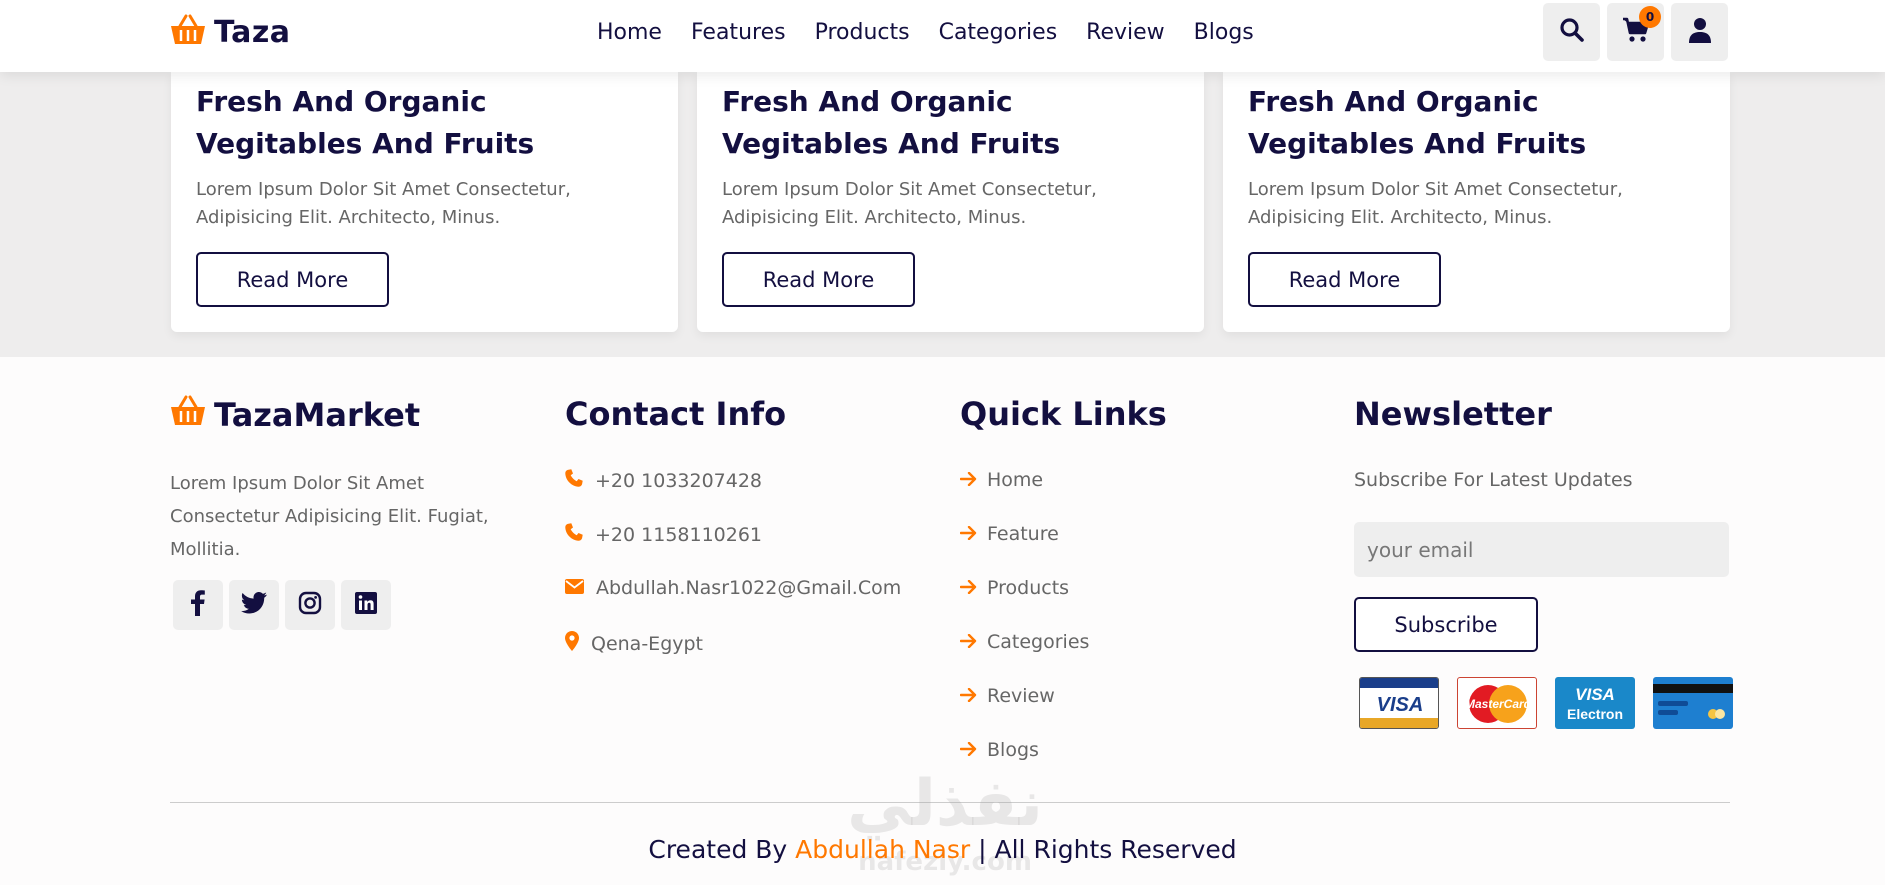 Image resolution: width=1885 pixels, height=885 pixels. I want to click on quick-links-title: Quick Links, so click(1063, 414).